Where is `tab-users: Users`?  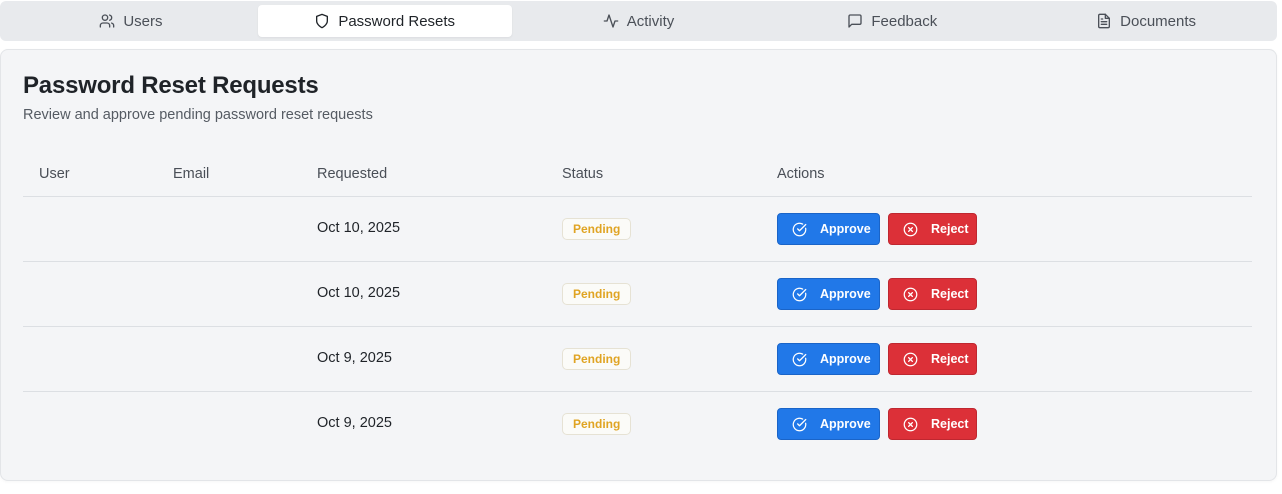
tab-users: Users is located at coordinates (131, 21).